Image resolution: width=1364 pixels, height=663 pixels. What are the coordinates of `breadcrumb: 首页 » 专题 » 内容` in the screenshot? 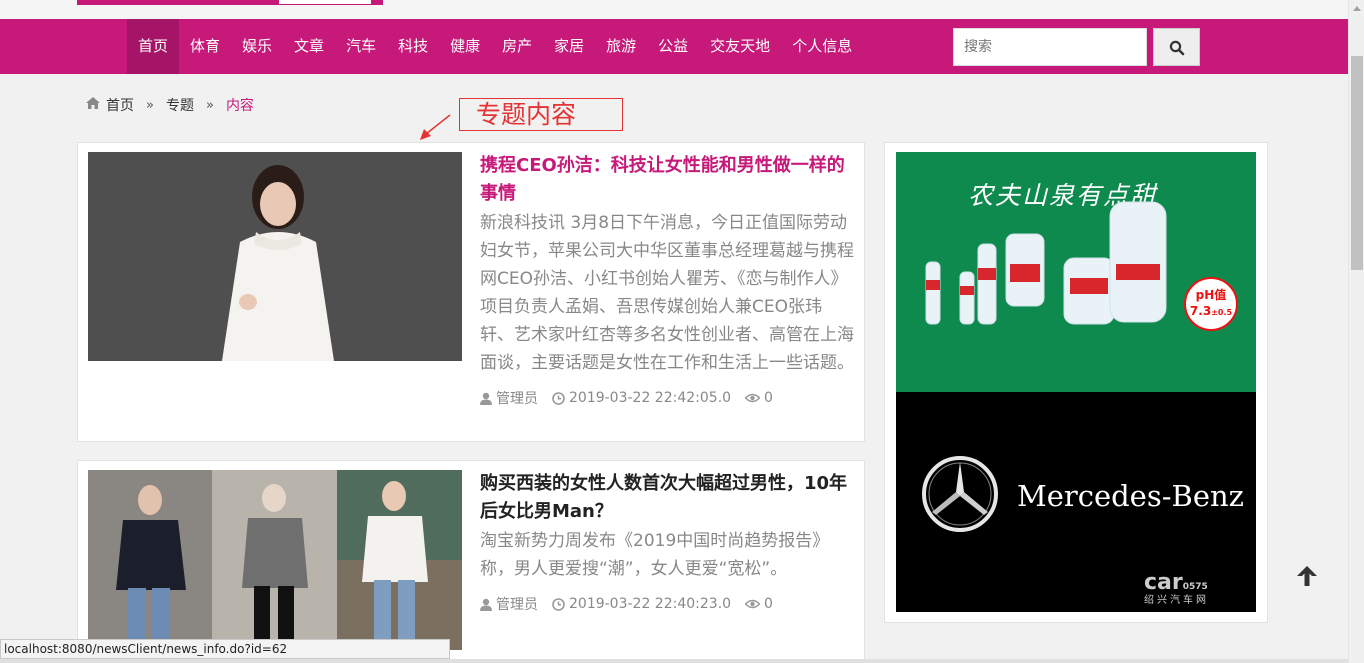 It's located at (170, 105).